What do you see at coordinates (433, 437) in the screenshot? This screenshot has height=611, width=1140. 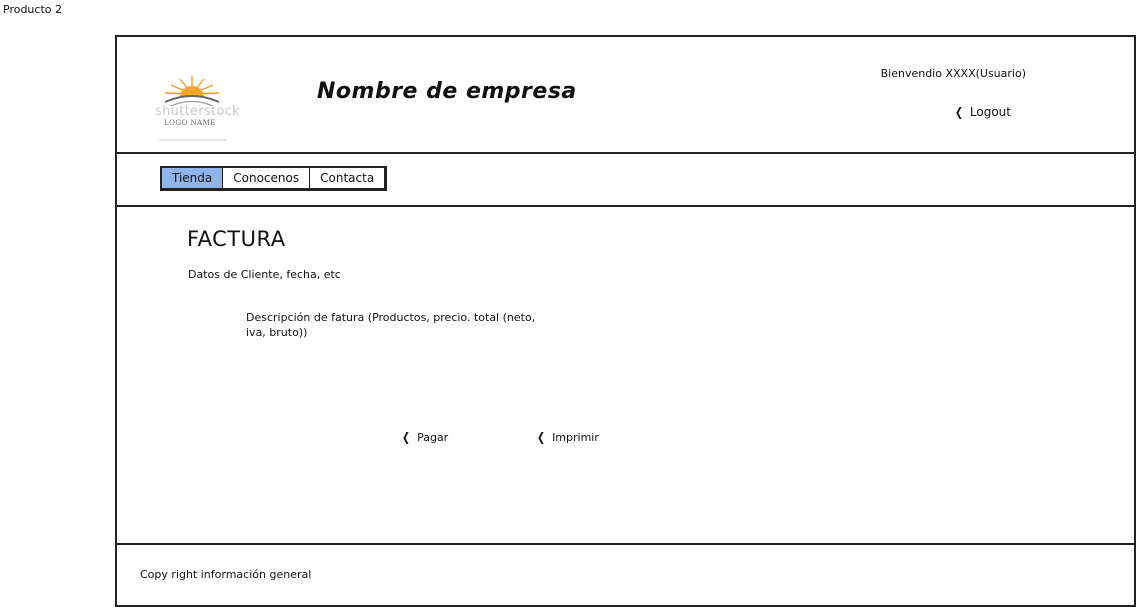 I see `pay-label: Pagar` at bounding box center [433, 437].